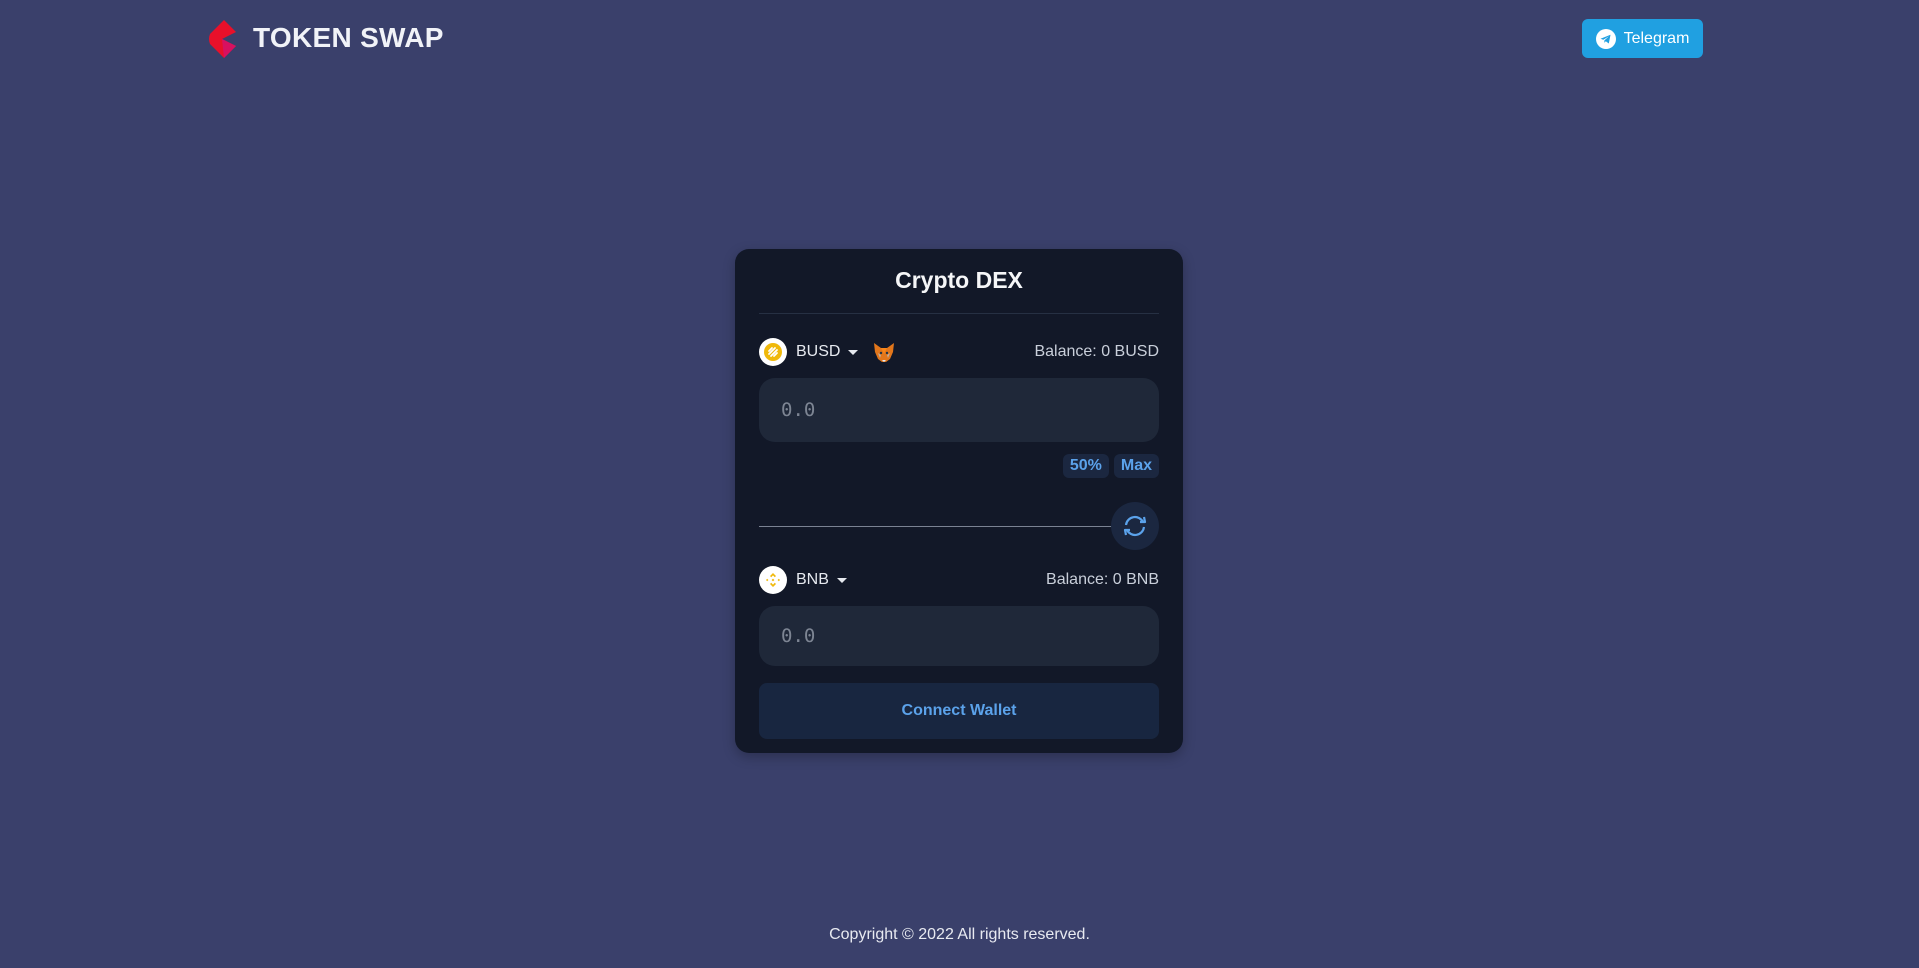 This screenshot has width=1919, height=968. Describe the element at coordinates (1085, 466) in the screenshot. I see `fifty-percent-button: 50%` at that location.